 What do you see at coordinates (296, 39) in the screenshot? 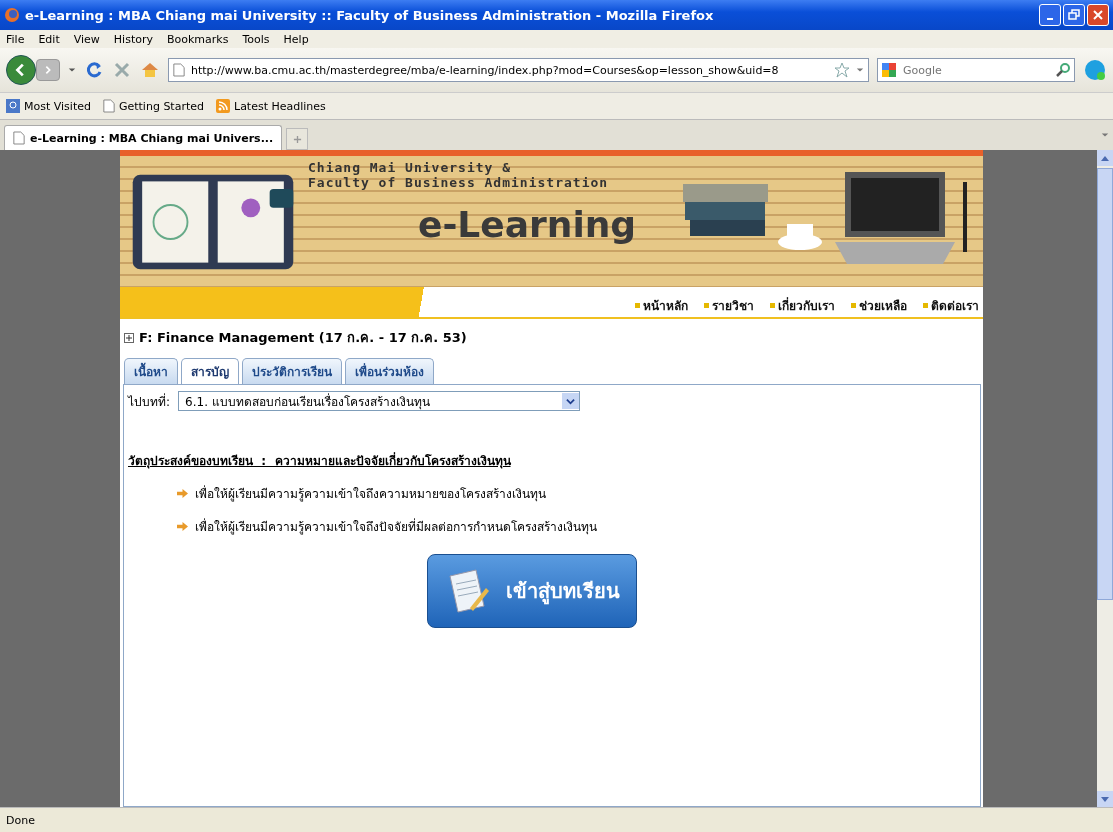
I see `menu-item: Help` at bounding box center [296, 39].